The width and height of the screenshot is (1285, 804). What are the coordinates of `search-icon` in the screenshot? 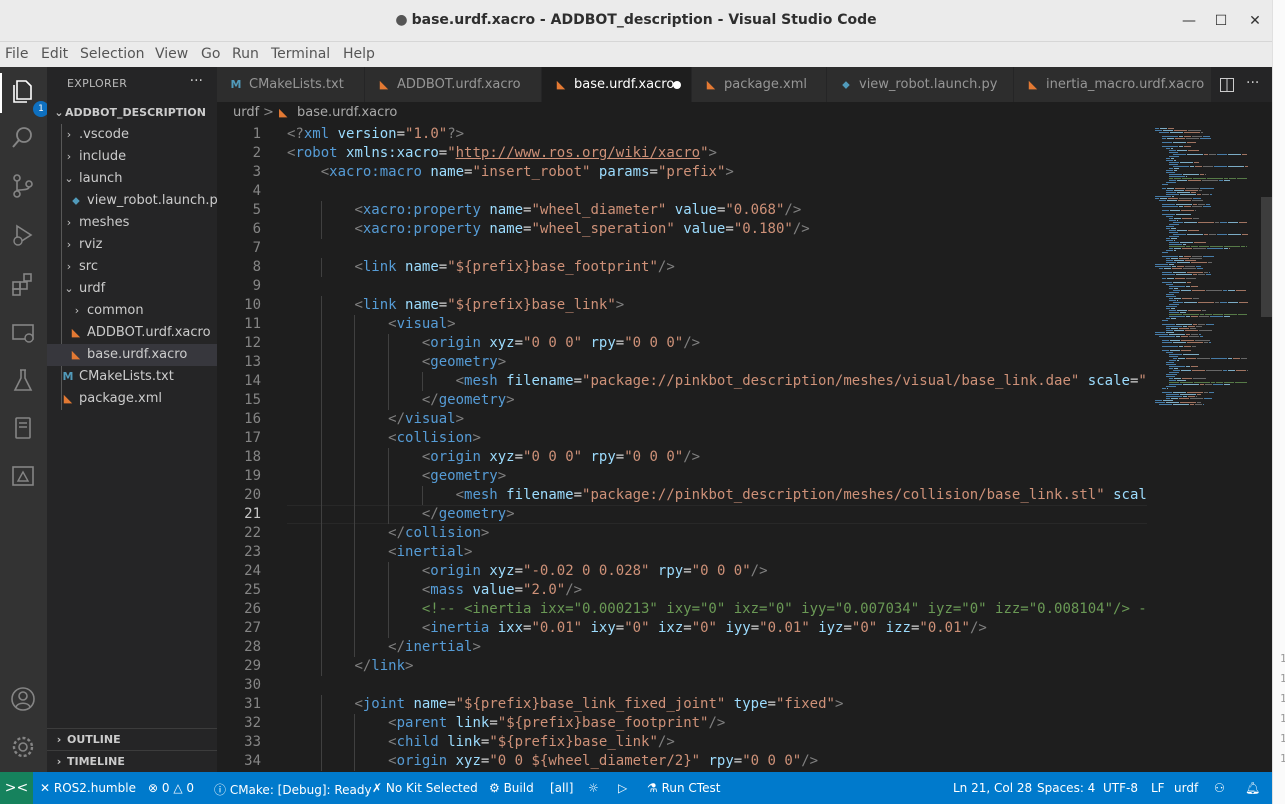 It's located at (23, 138).